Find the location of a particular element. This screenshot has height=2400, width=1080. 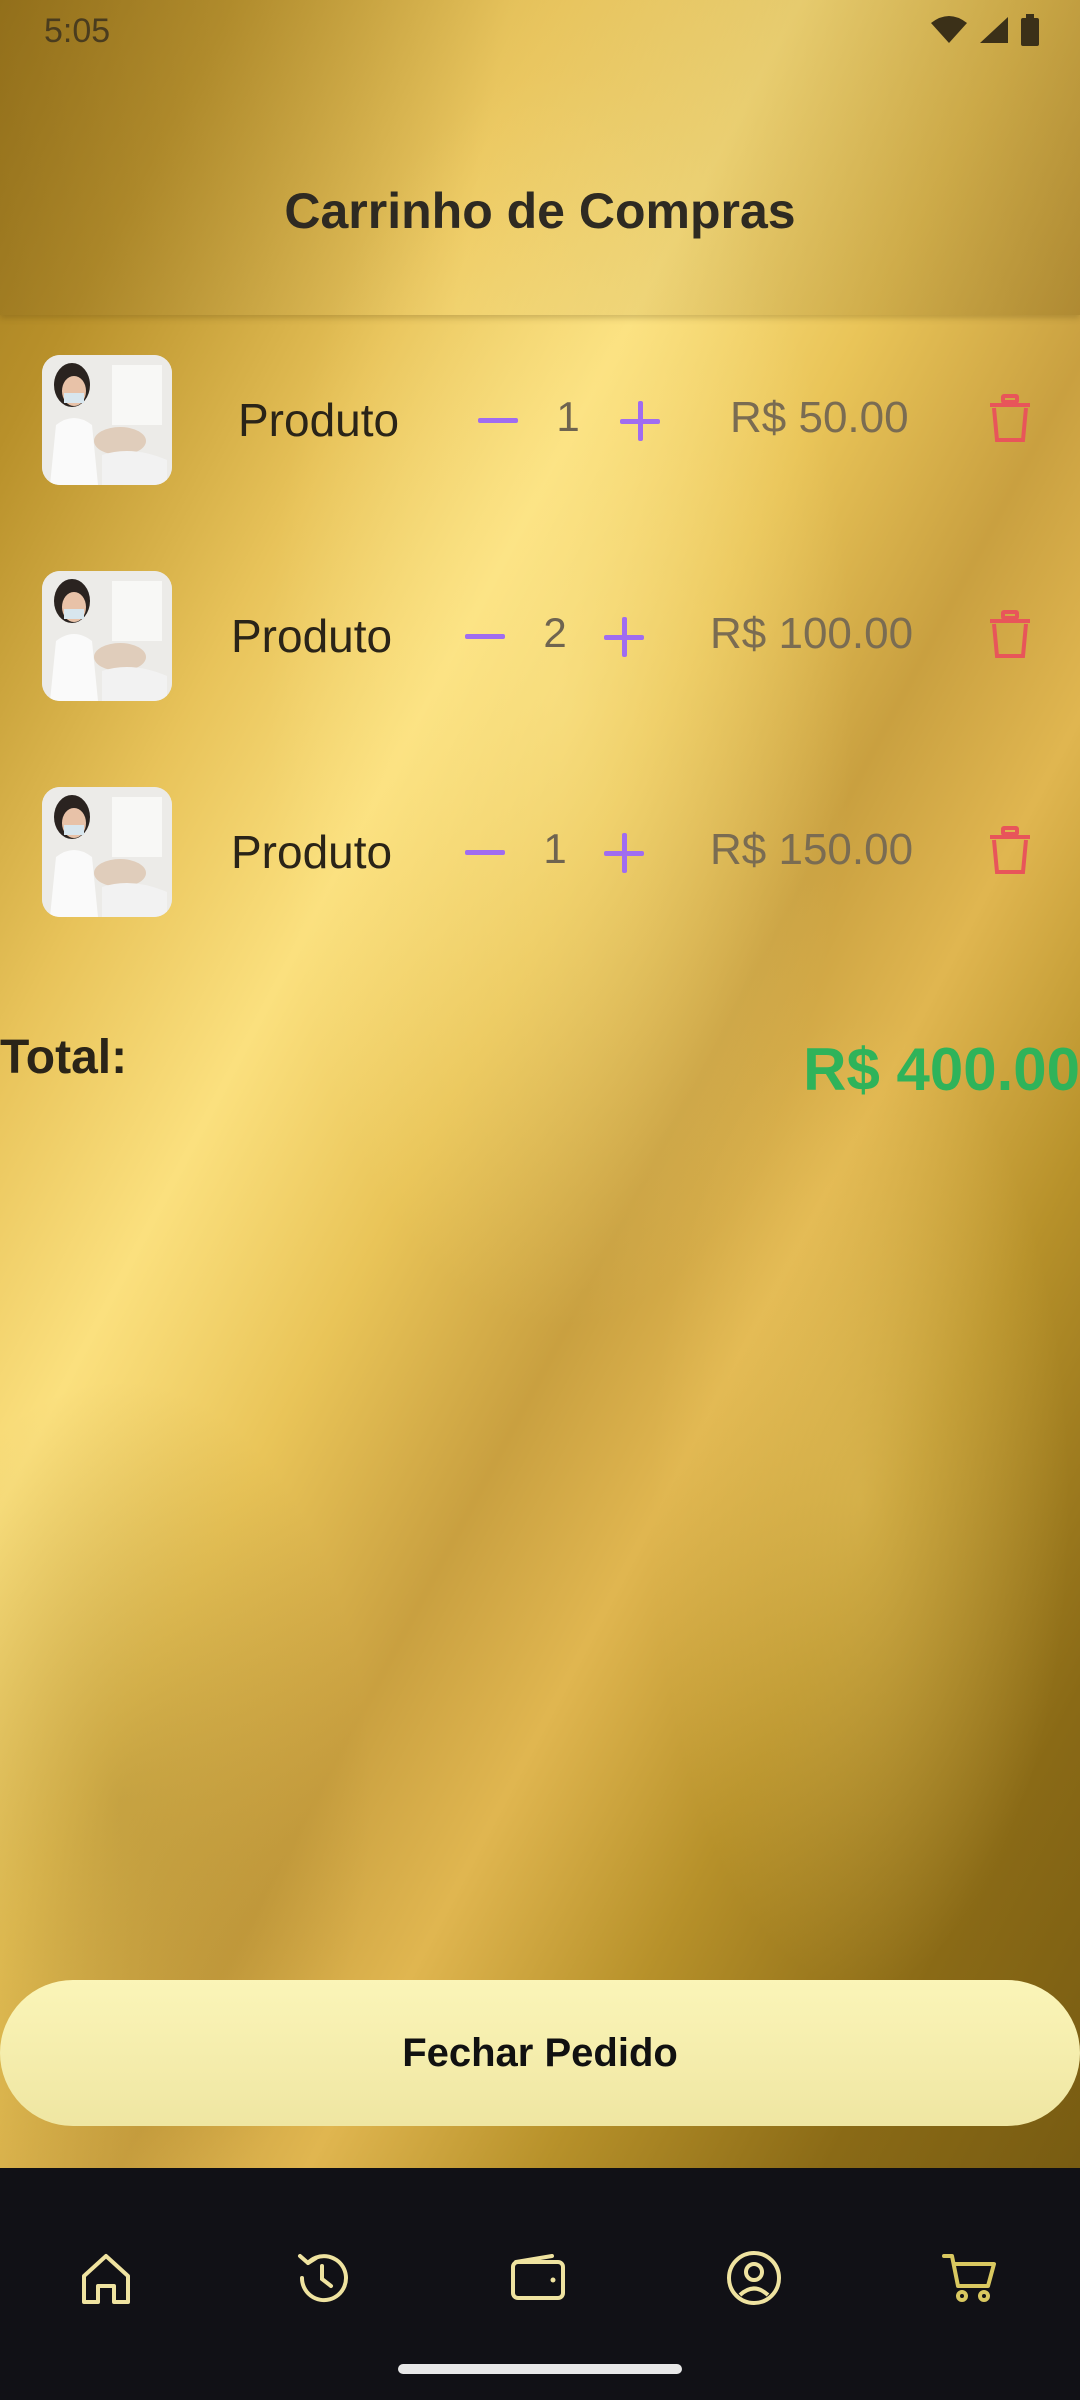

page-title: Carrinho de Compras is located at coordinates (540, 211).